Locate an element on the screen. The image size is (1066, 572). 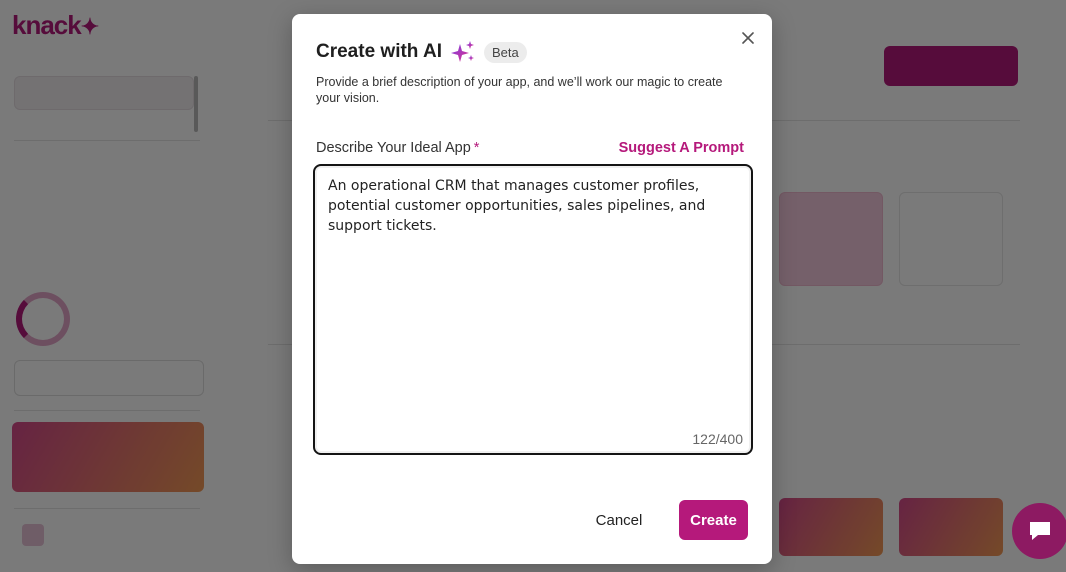
field-label: Describe Your Ideal App * is located at coordinates (397, 148).